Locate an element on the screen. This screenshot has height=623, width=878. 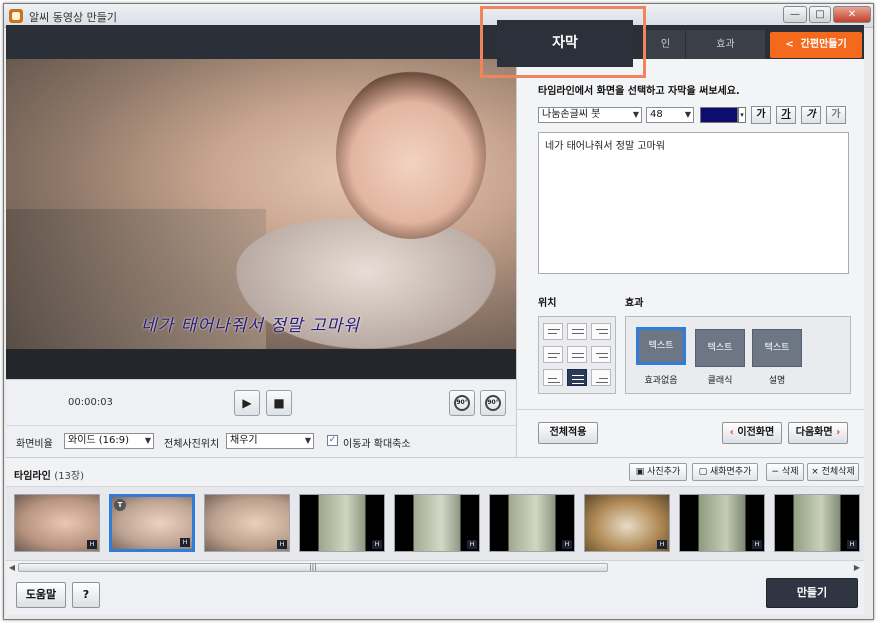
timeline-scrollbar: ◀ ||| ▶ is located at coordinates (435, 566).